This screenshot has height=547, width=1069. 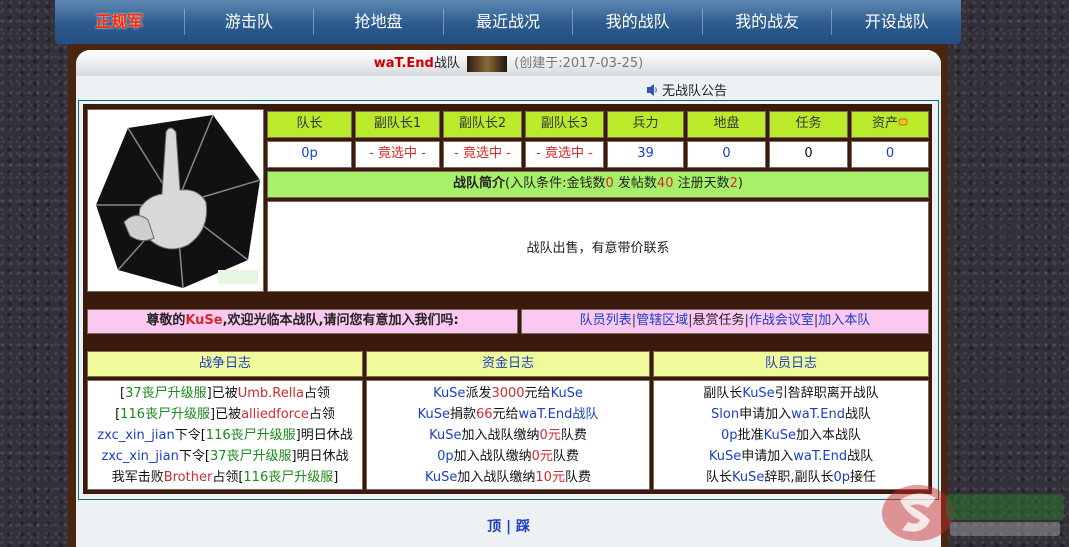 I want to click on member-log-segment: 辞职,副队长, so click(x=799, y=477).